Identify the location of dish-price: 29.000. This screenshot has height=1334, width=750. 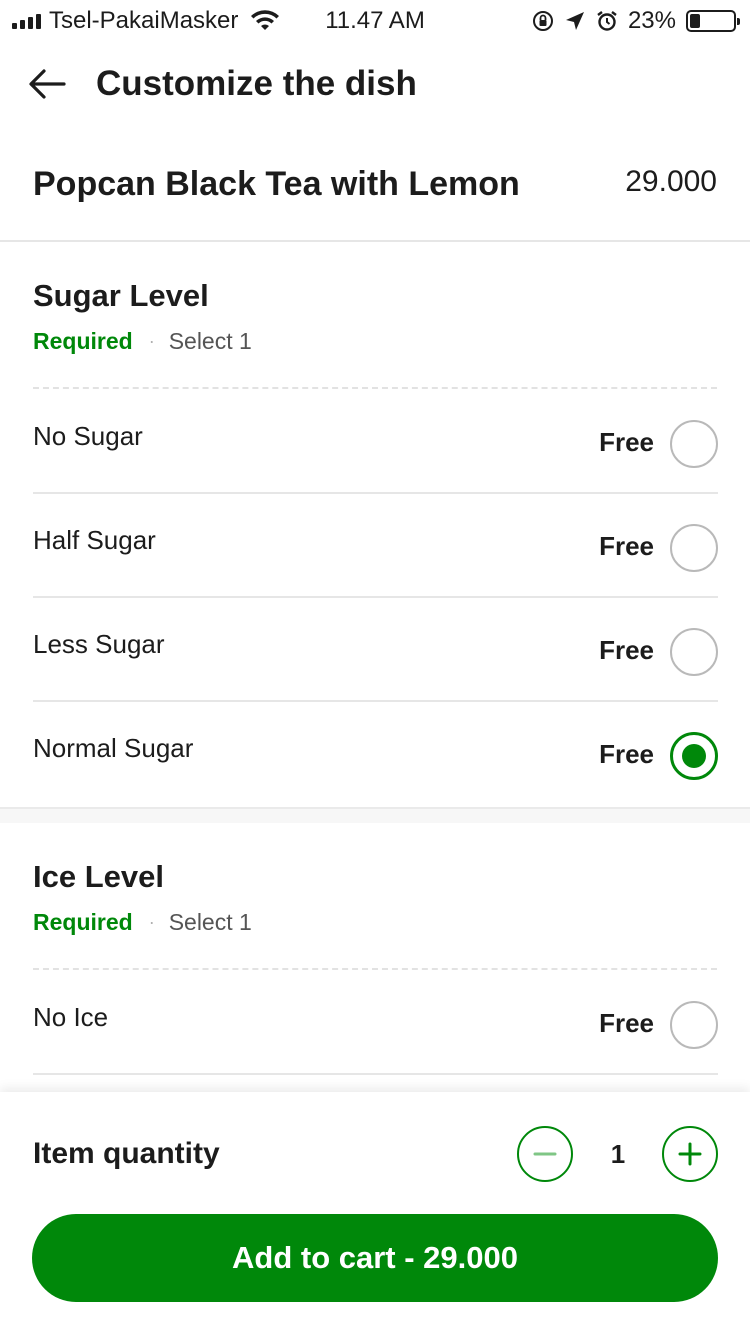
(671, 181).